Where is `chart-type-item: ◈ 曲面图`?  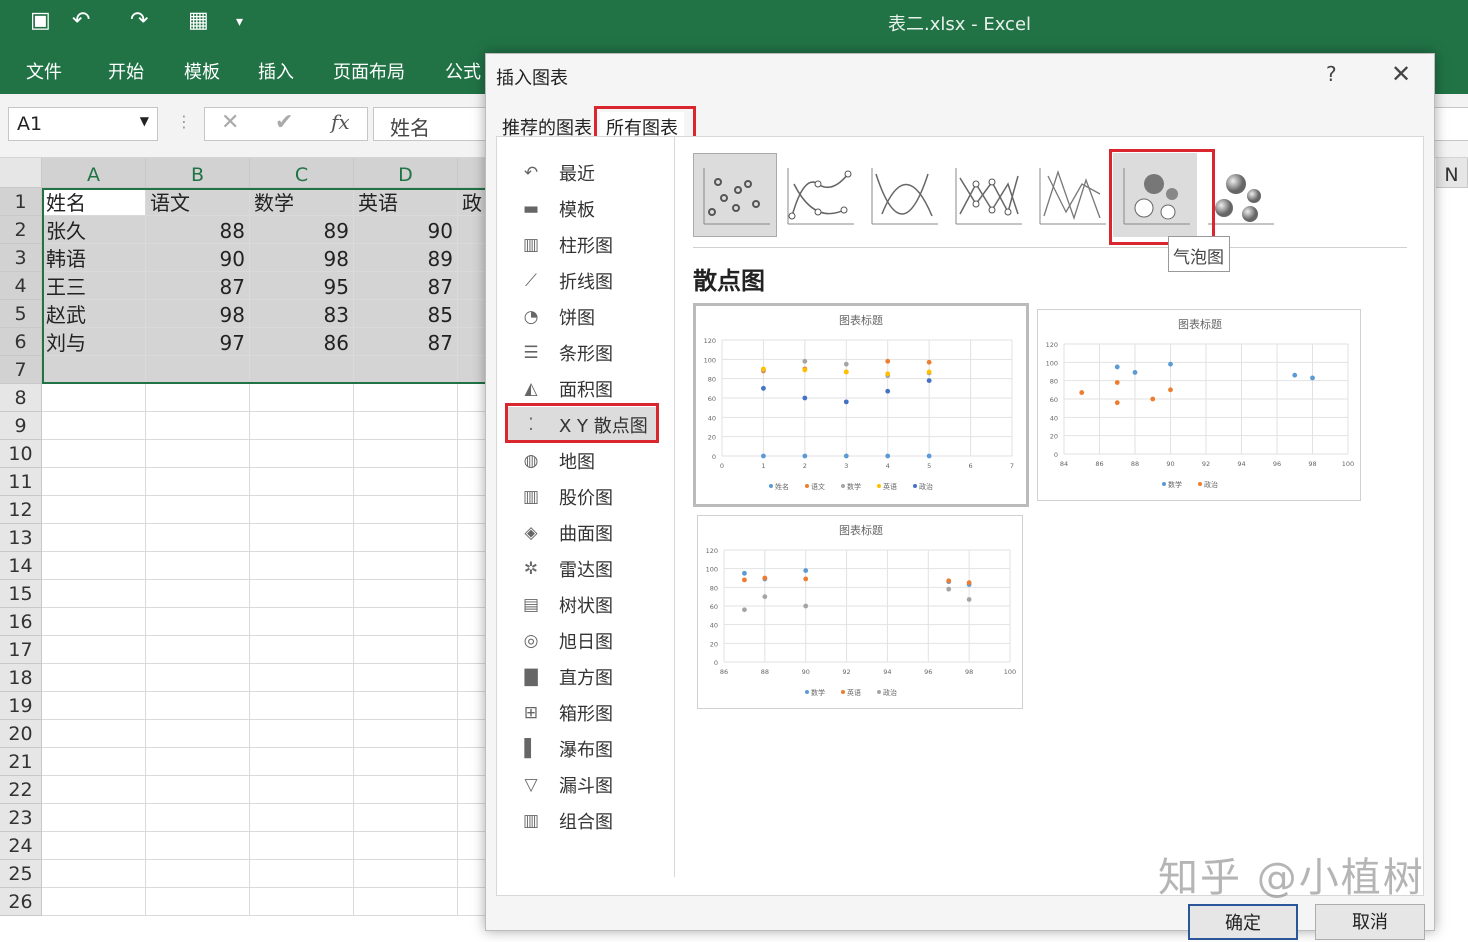 chart-type-item: ◈ 曲面图 is located at coordinates (582, 533).